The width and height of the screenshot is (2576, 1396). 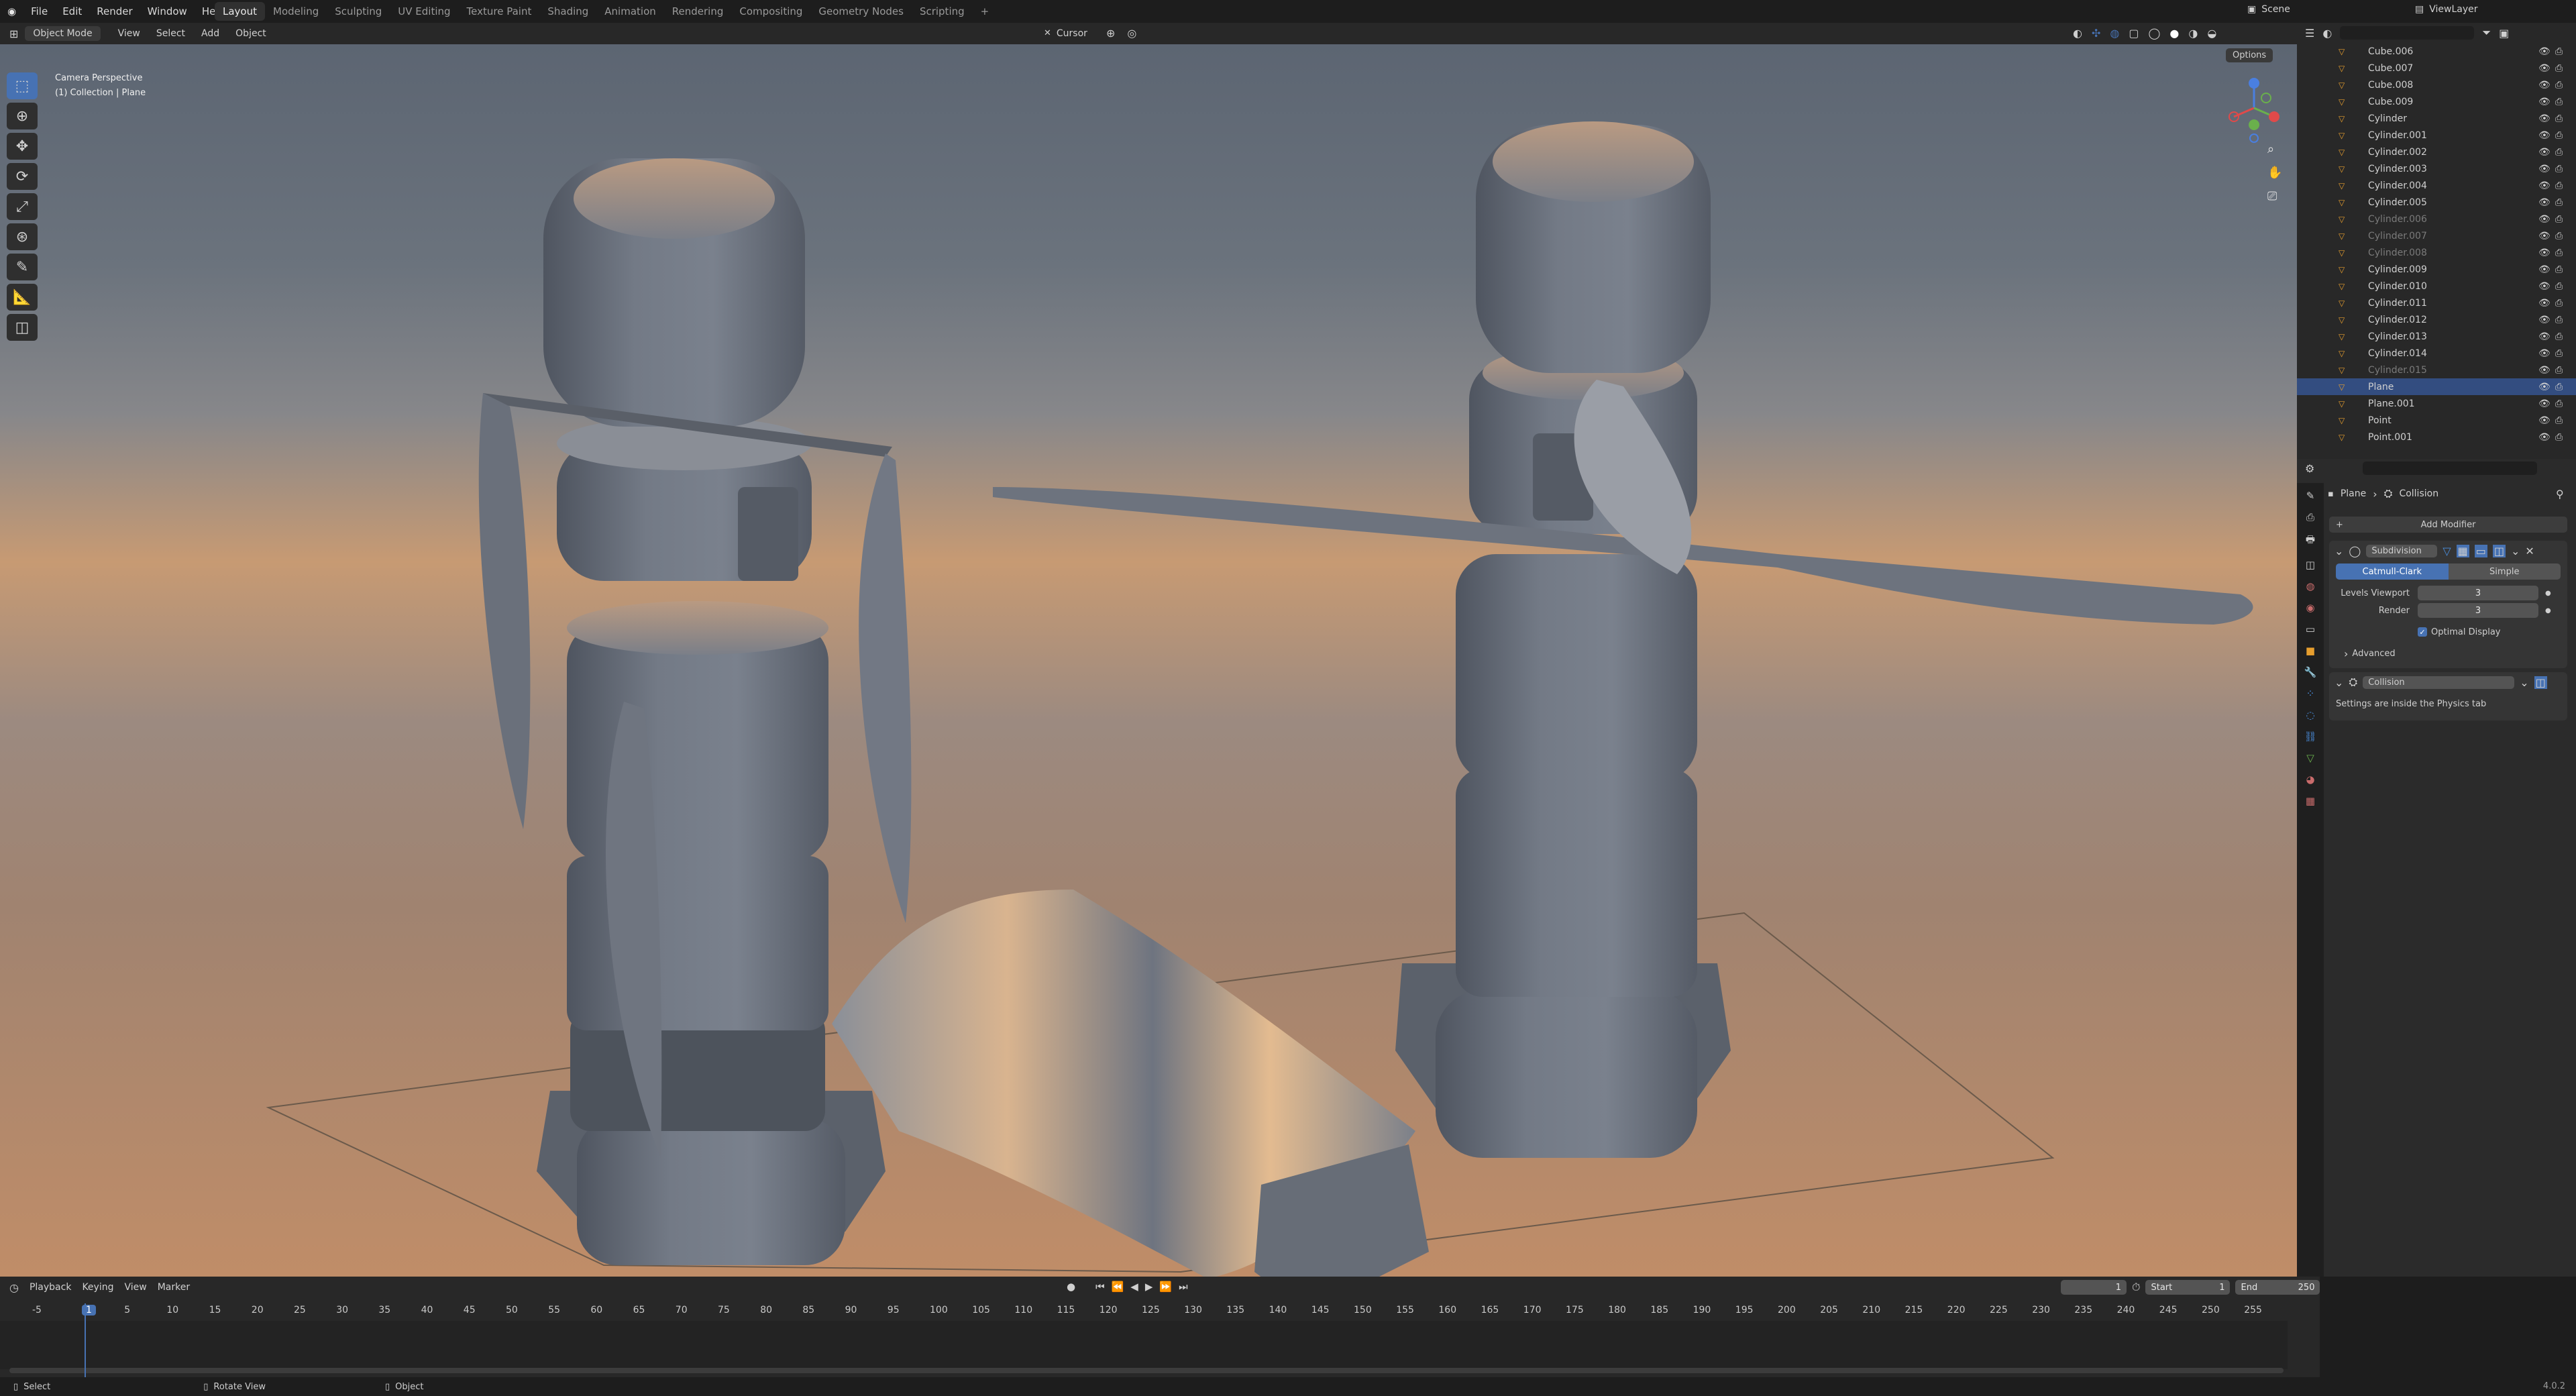 What do you see at coordinates (2310, 737) in the screenshot?
I see `constraints-tab-icon: ⛓` at bounding box center [2310, 737].